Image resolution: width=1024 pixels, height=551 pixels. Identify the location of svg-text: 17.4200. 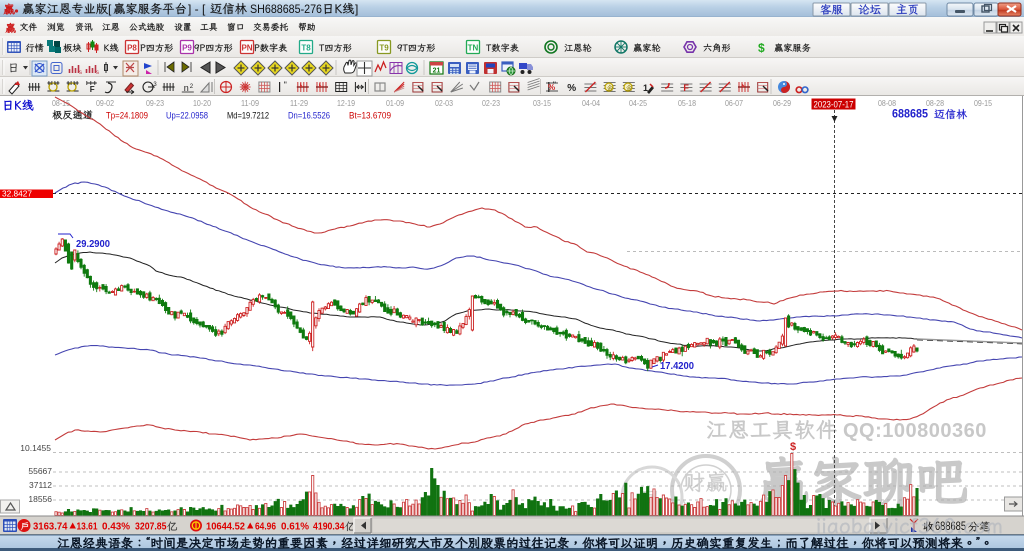
(677, 366).